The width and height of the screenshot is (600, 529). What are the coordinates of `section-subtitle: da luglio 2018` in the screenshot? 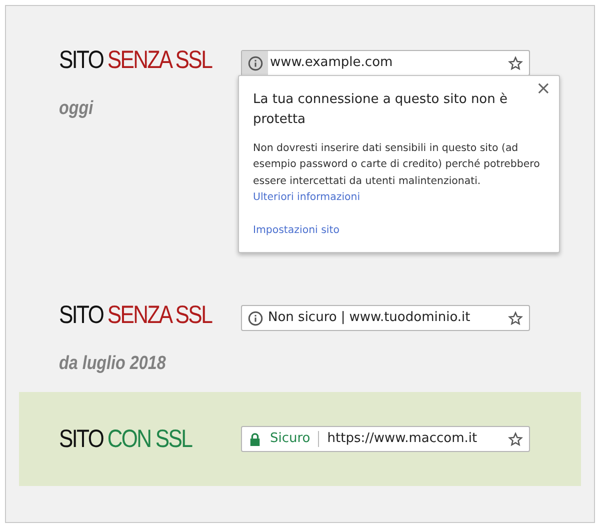 It's located at (112, 364).